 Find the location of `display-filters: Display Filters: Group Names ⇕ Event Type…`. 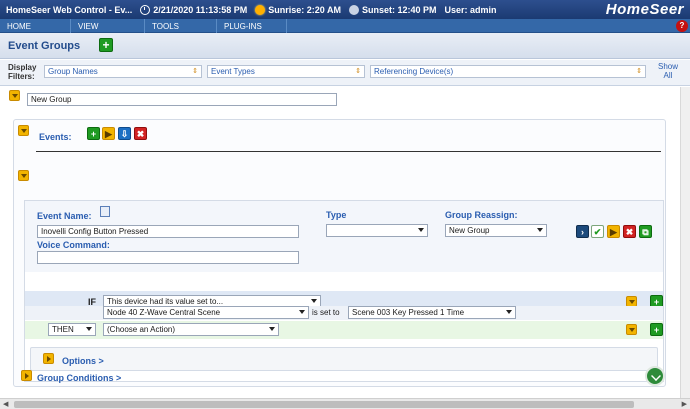

display-filters: Display Filters: Group Names ⇕ Event Type… is located at coordinates (345, 73).